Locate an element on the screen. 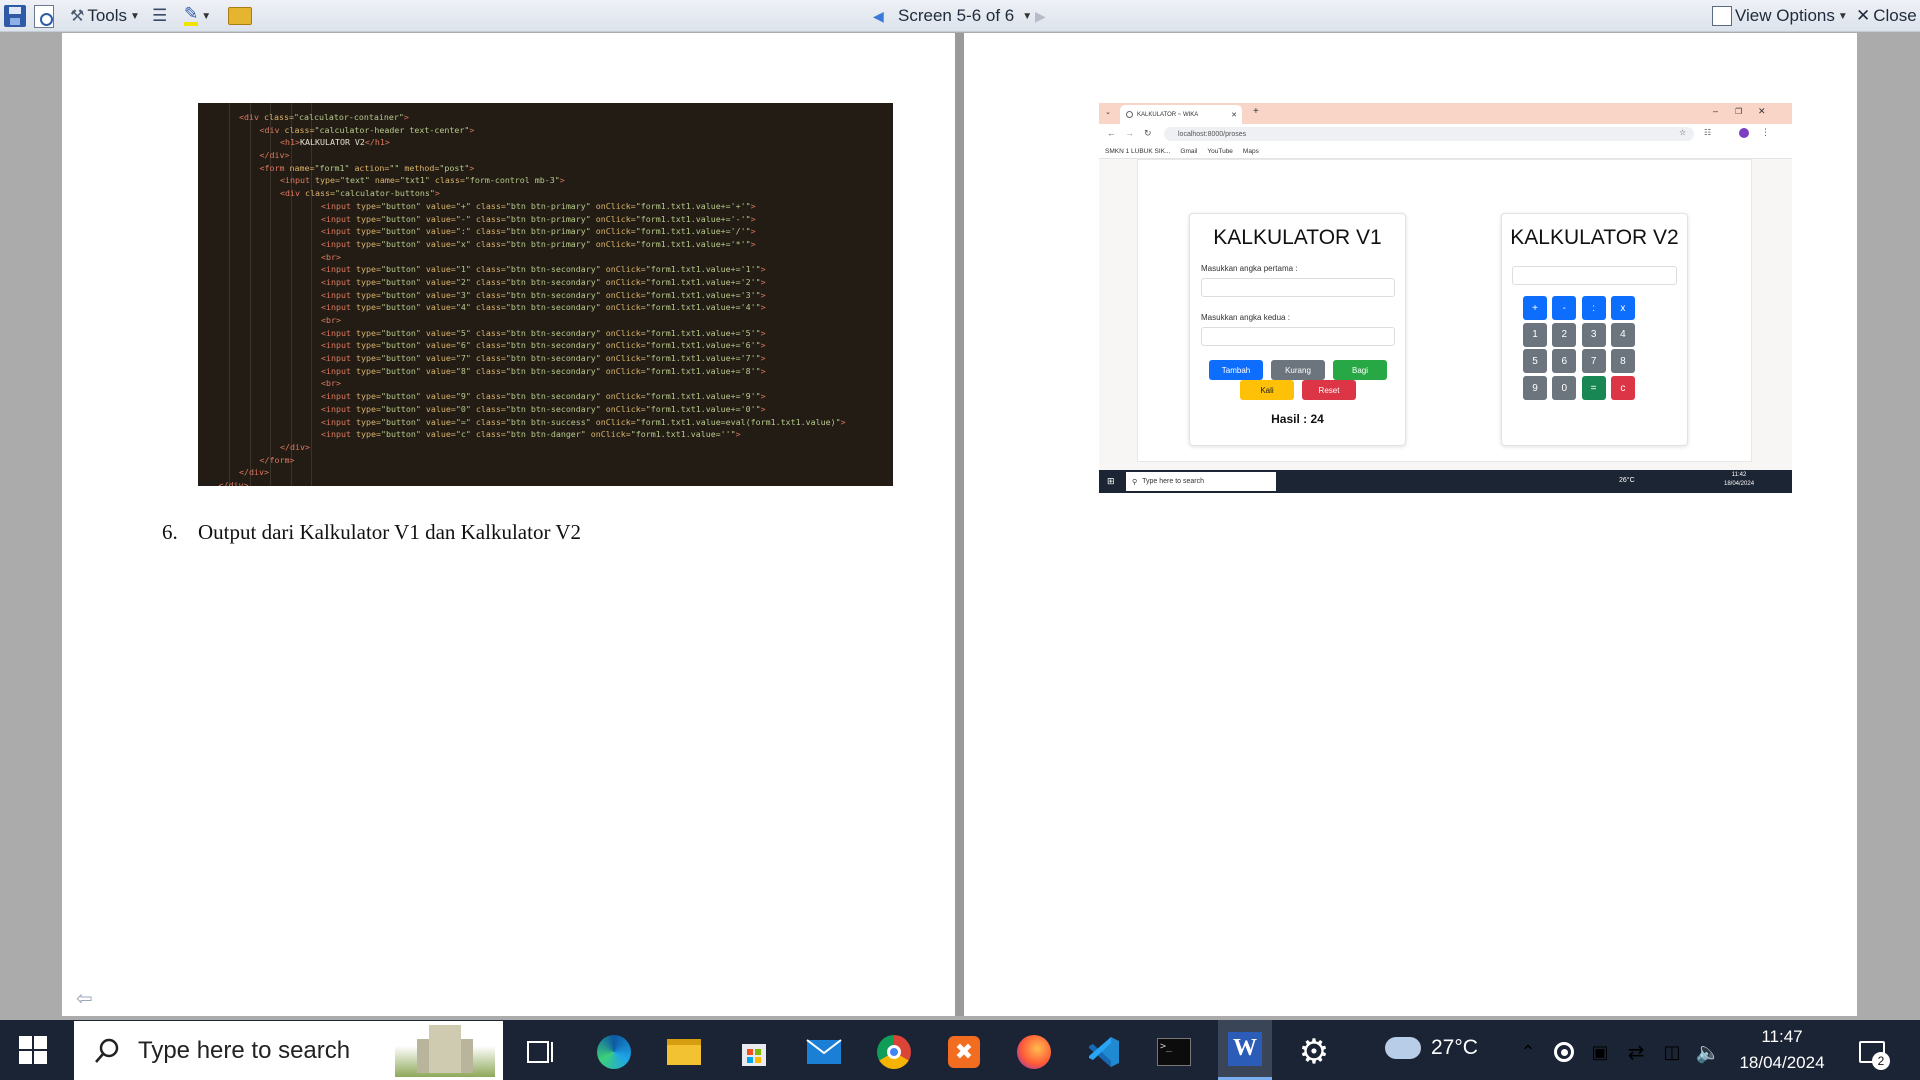 The width and height of the screenshot is (1920, 1080). chrome-icon is located at coordinates (894, 1052).